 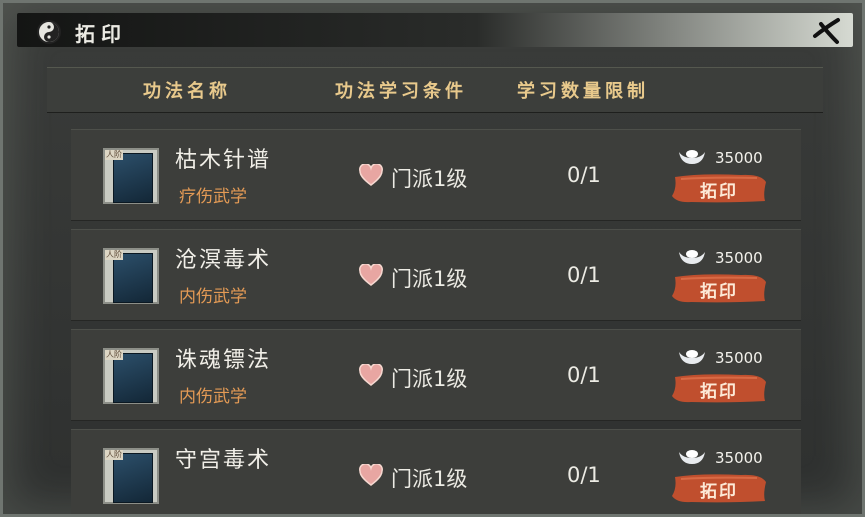 What do you see at coordinates (223, 360) in the screenshot?
I see `skill-name: 诛魂镖法` at bounding box center [223, 360].